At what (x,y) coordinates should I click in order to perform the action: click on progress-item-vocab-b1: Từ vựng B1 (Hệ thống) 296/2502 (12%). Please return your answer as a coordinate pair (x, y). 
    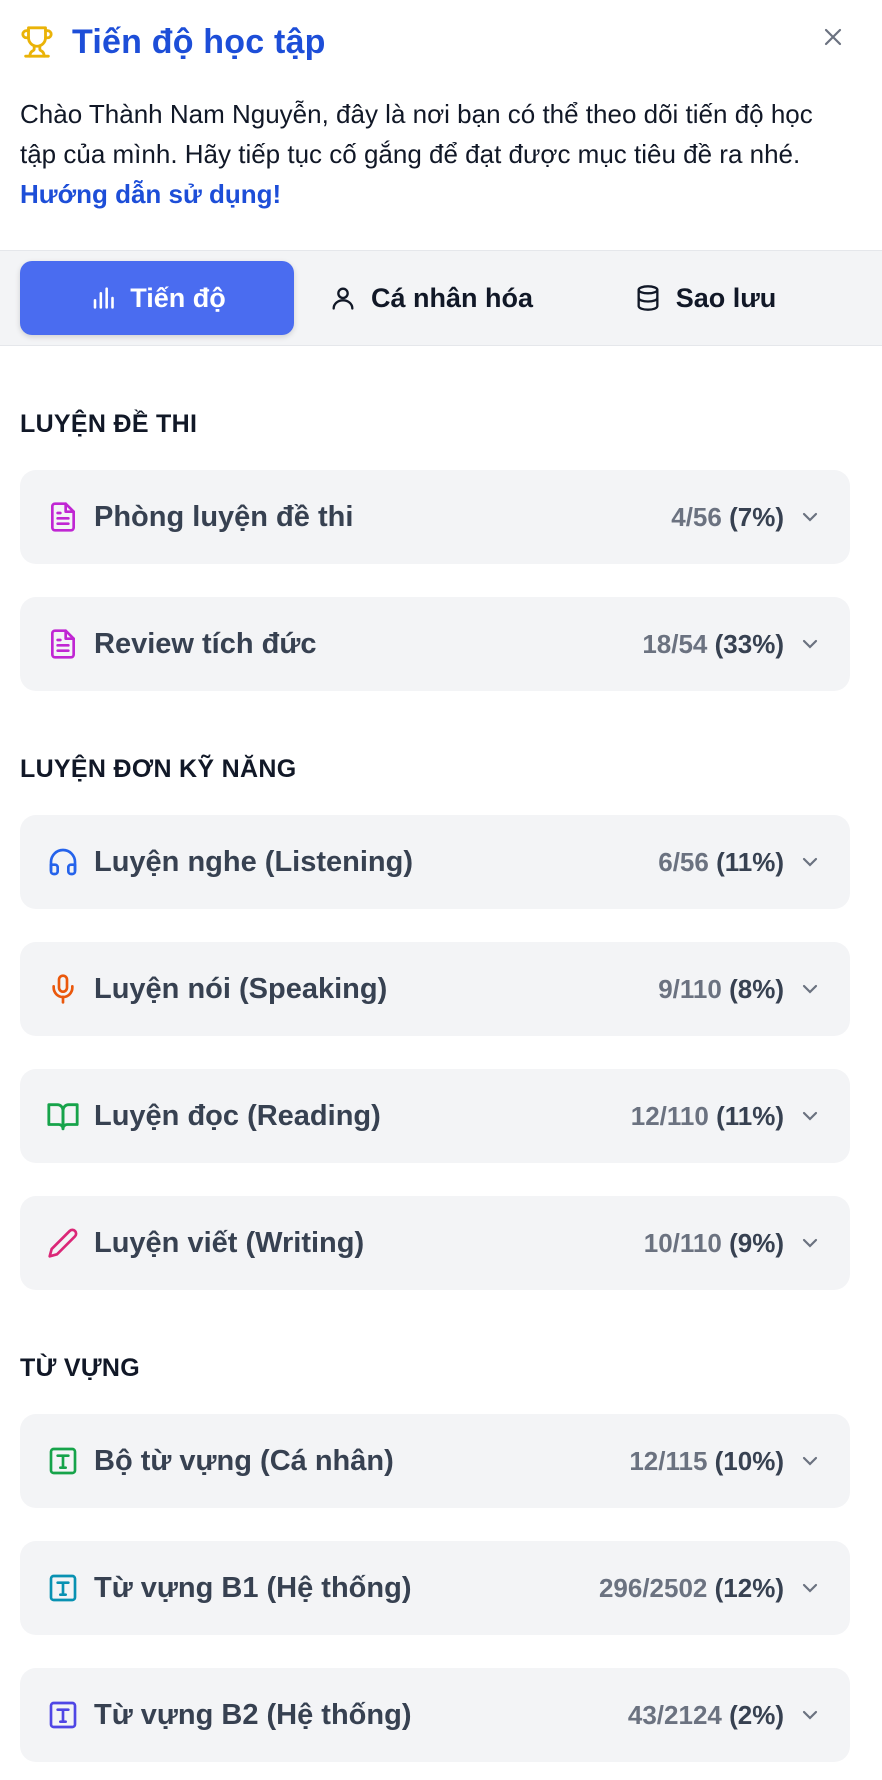
    Looking at the image, I should click on (435, 1588).